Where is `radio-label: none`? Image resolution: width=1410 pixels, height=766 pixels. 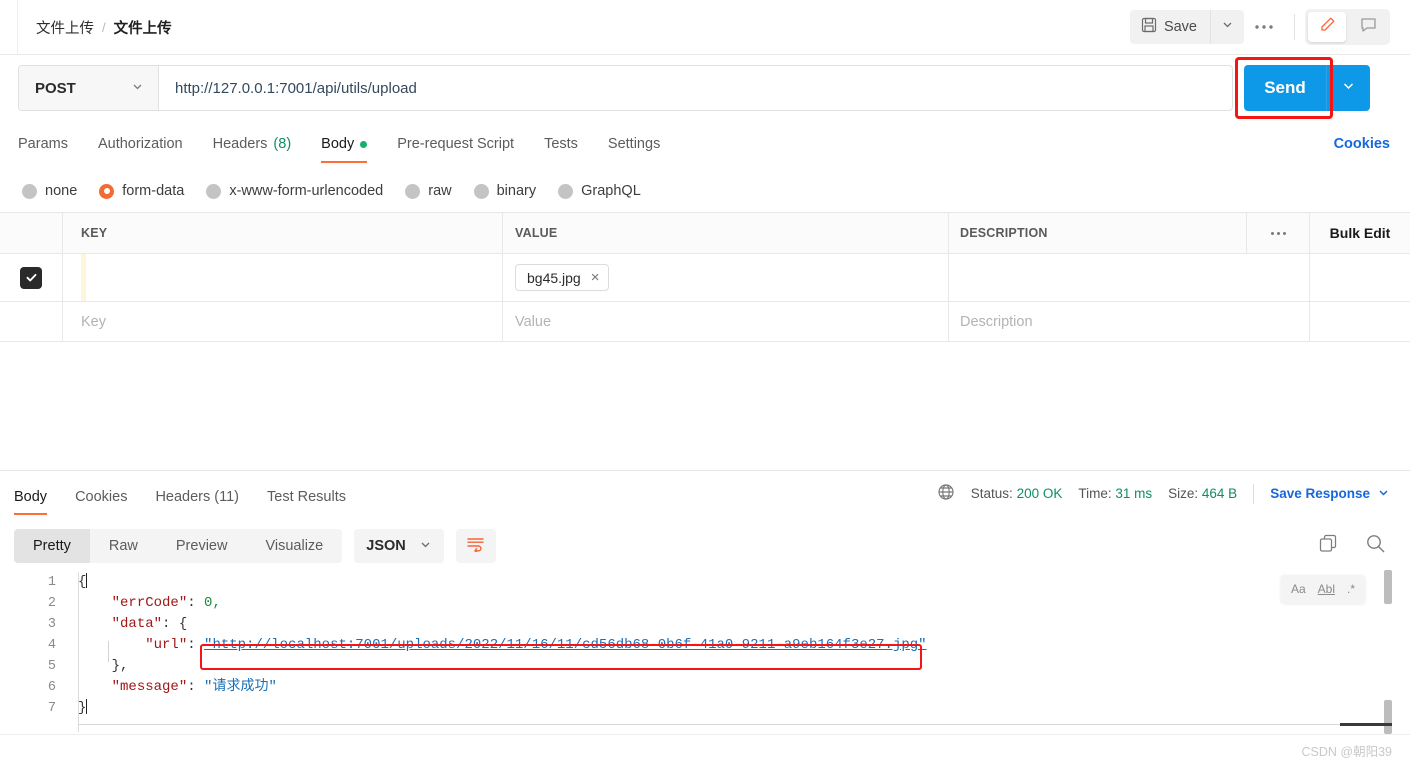 radio-label: none is located at coordinates (61, 191).